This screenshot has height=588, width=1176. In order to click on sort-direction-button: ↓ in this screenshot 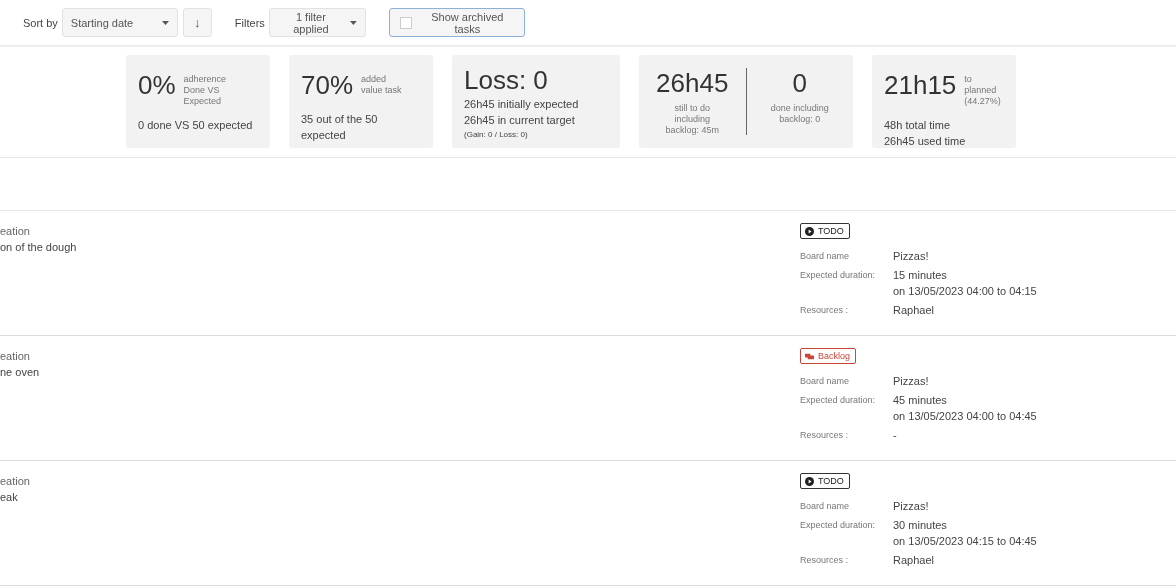, I will do `click(197, 22)`.